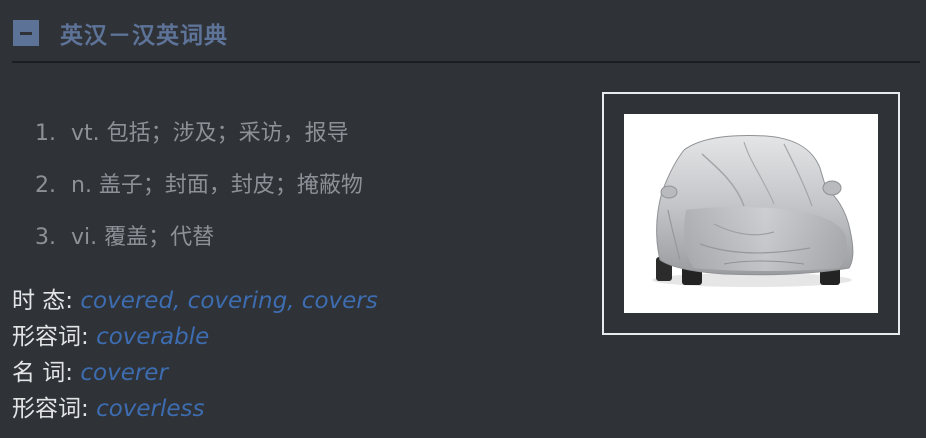  I want to click on word-form-row: 形容词: coverable, so click(195, 337).